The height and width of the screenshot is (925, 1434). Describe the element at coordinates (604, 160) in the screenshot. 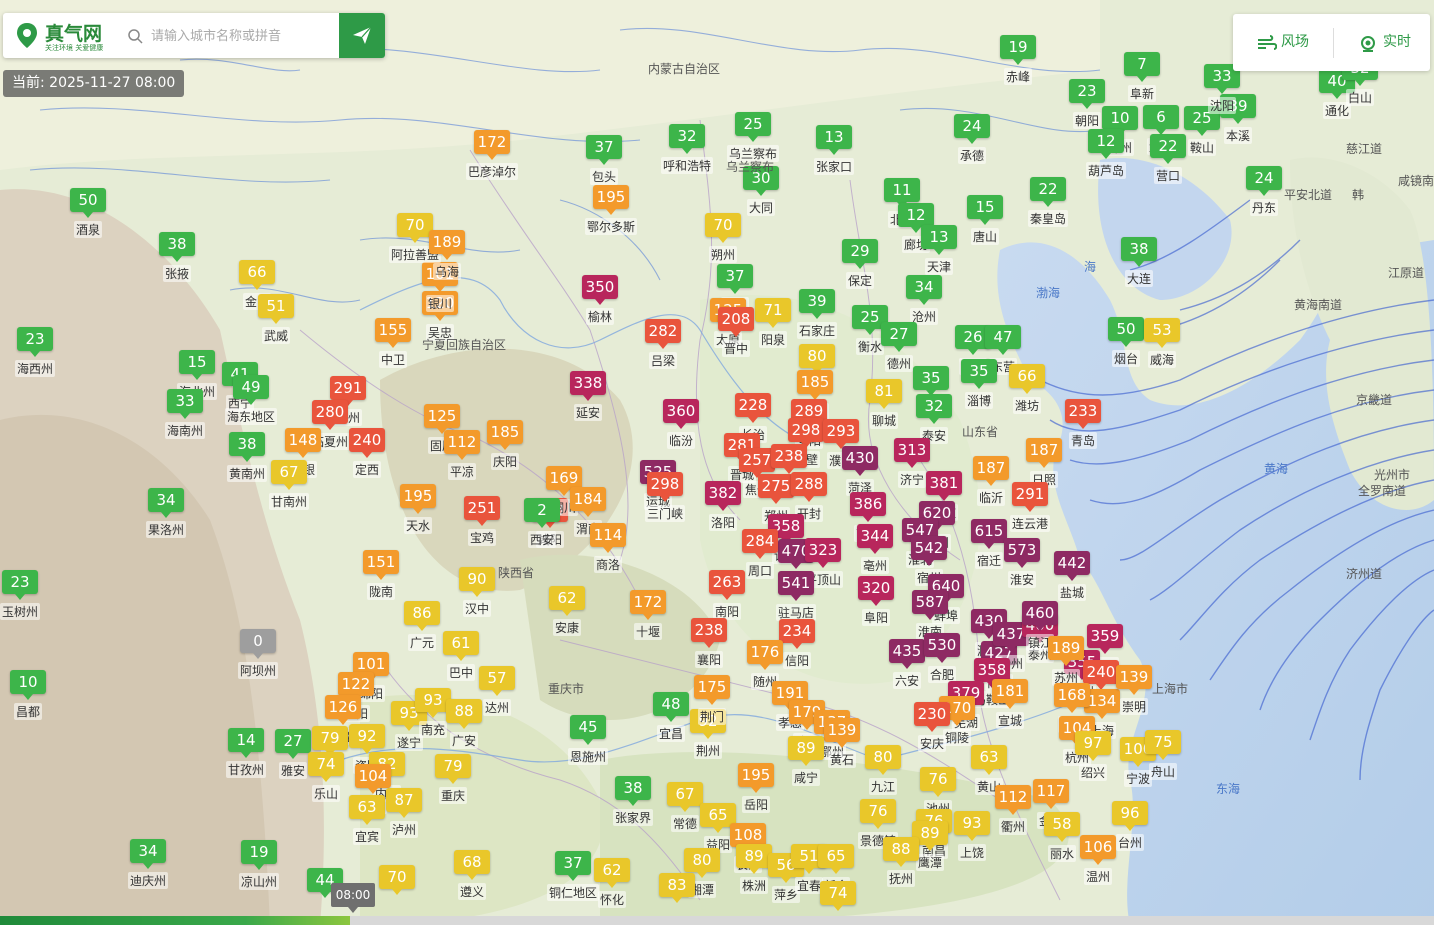

I see `aqi-marker: 37 包头` at that location.